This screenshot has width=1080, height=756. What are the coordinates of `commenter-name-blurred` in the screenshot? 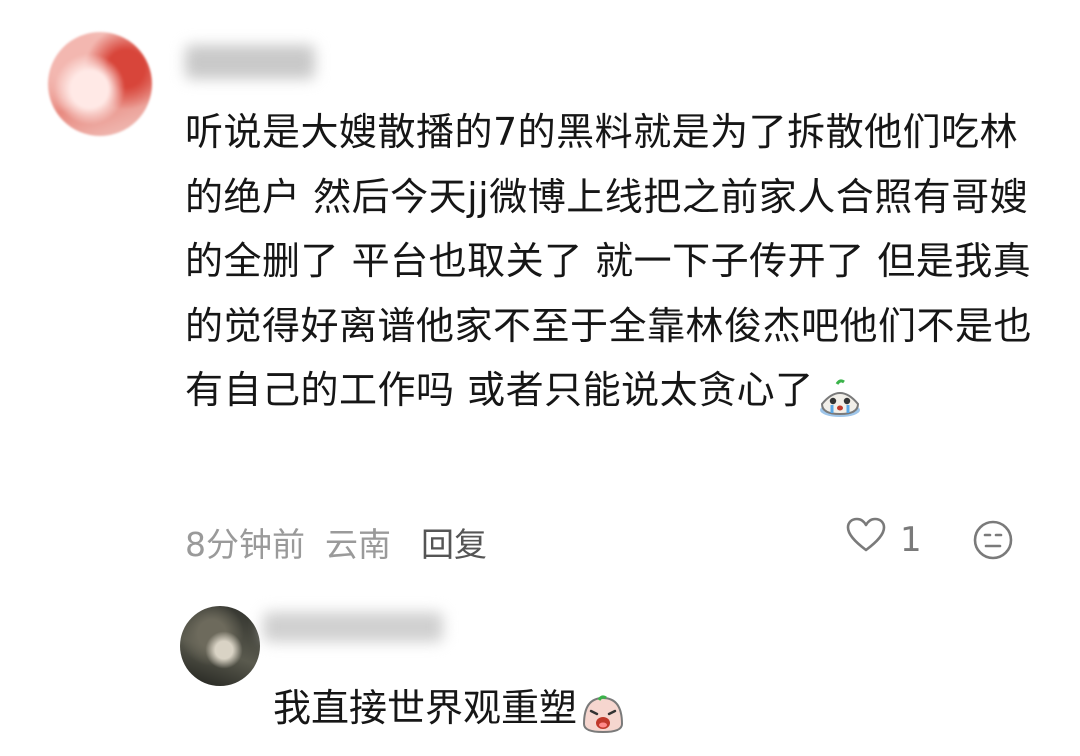 It's located at (250, 62).